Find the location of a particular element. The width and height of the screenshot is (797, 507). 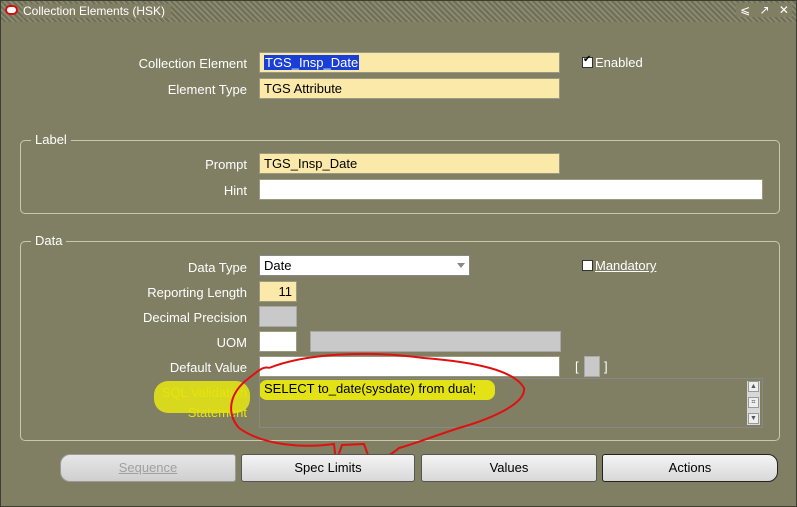

data-type-select: Date is located at coordinates (364, 265).